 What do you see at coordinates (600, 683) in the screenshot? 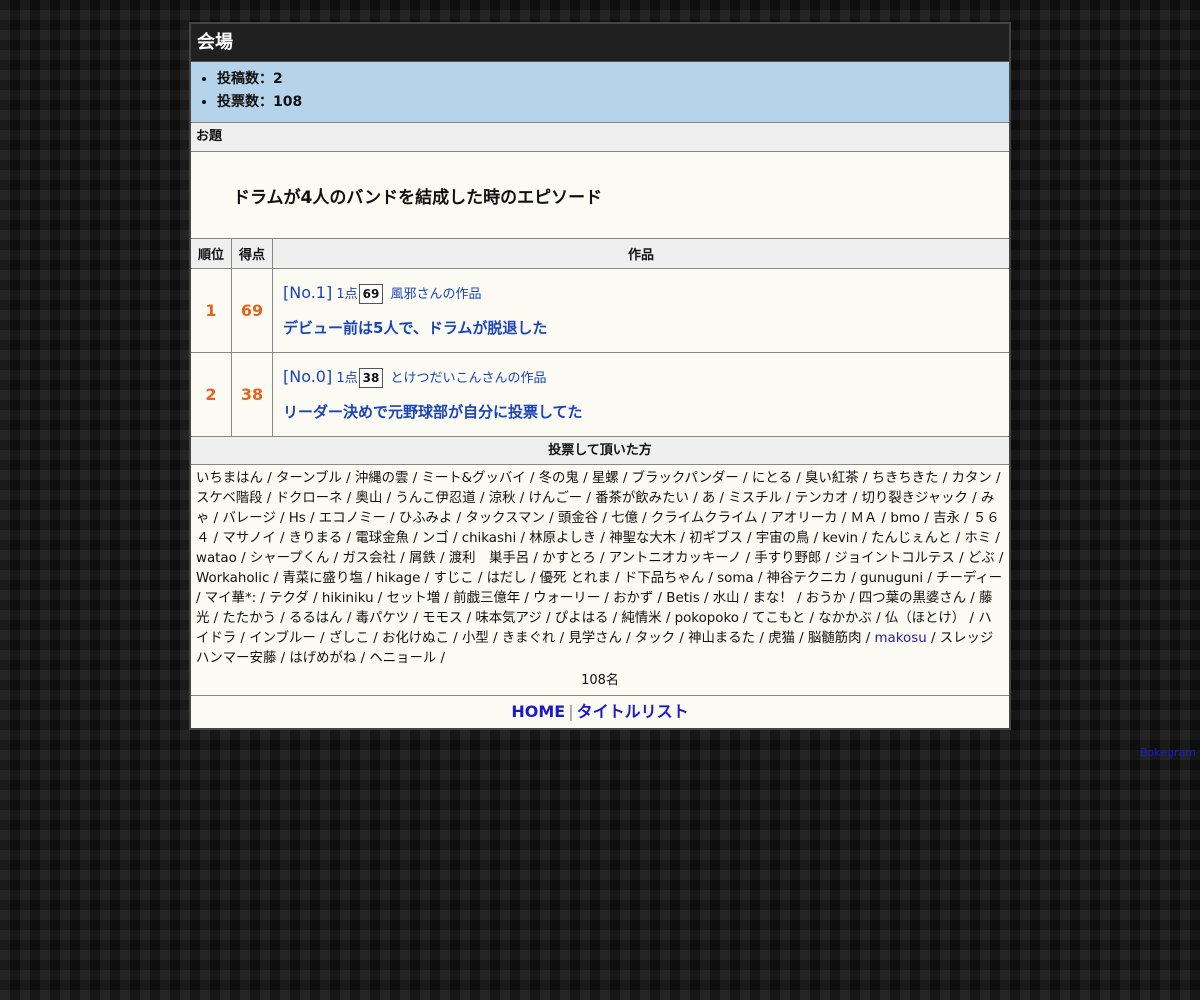
I see `voters-count: 108名` at bounding box center [600, 683].